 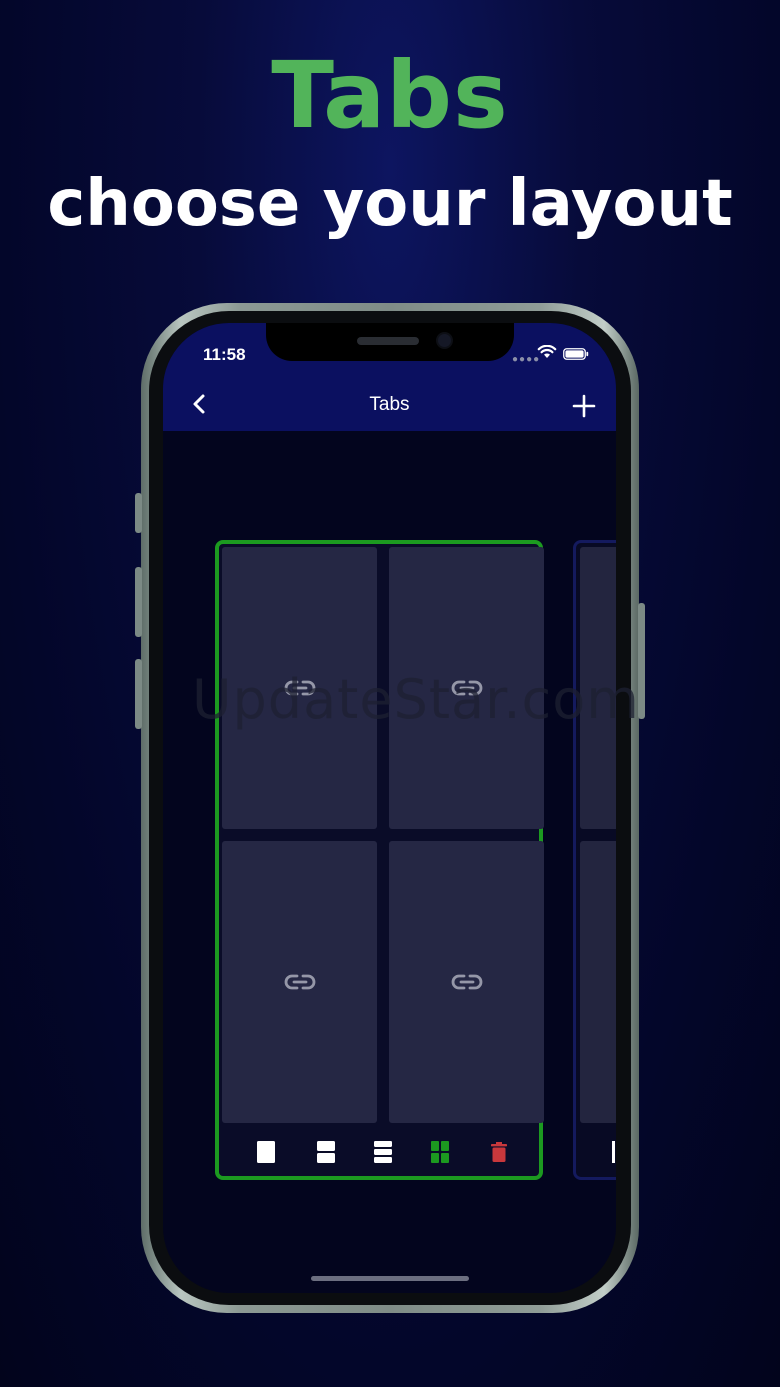 I want to click on home-indicator, so click(x=390, y=1278).